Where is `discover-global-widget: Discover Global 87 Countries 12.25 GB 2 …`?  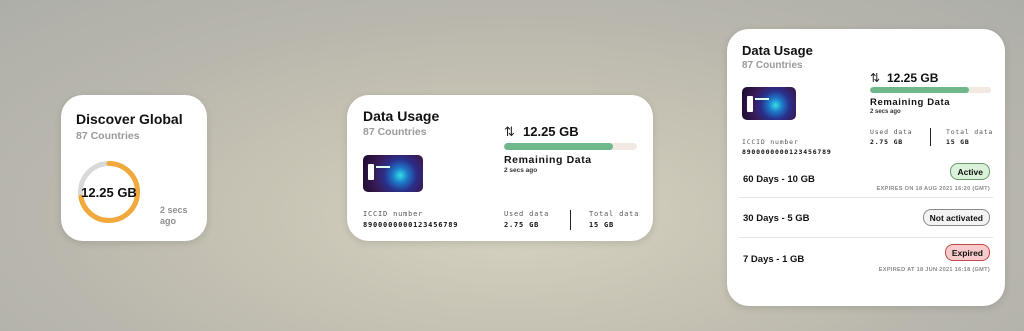
discover-global-widget: Discover Global 87 Countries 12.25 GB 2 … is located at coordinates (134, 168).